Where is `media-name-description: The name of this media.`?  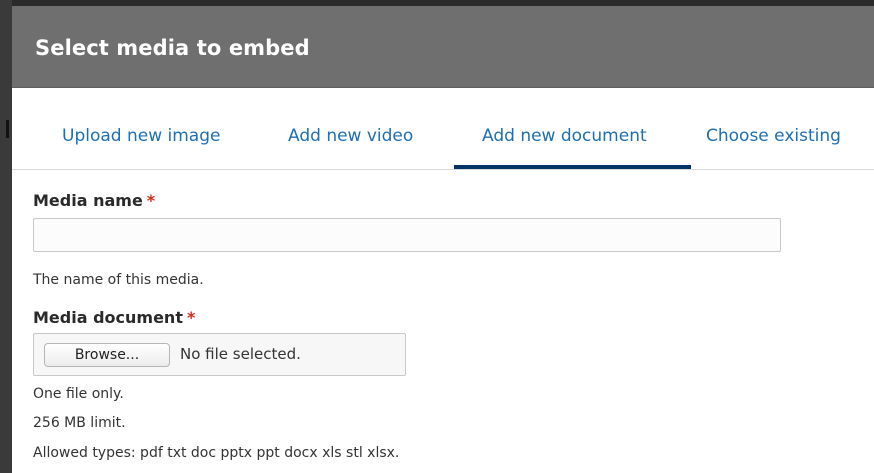
media-name-description: The name of this media. is located at coordinates (118, 280).